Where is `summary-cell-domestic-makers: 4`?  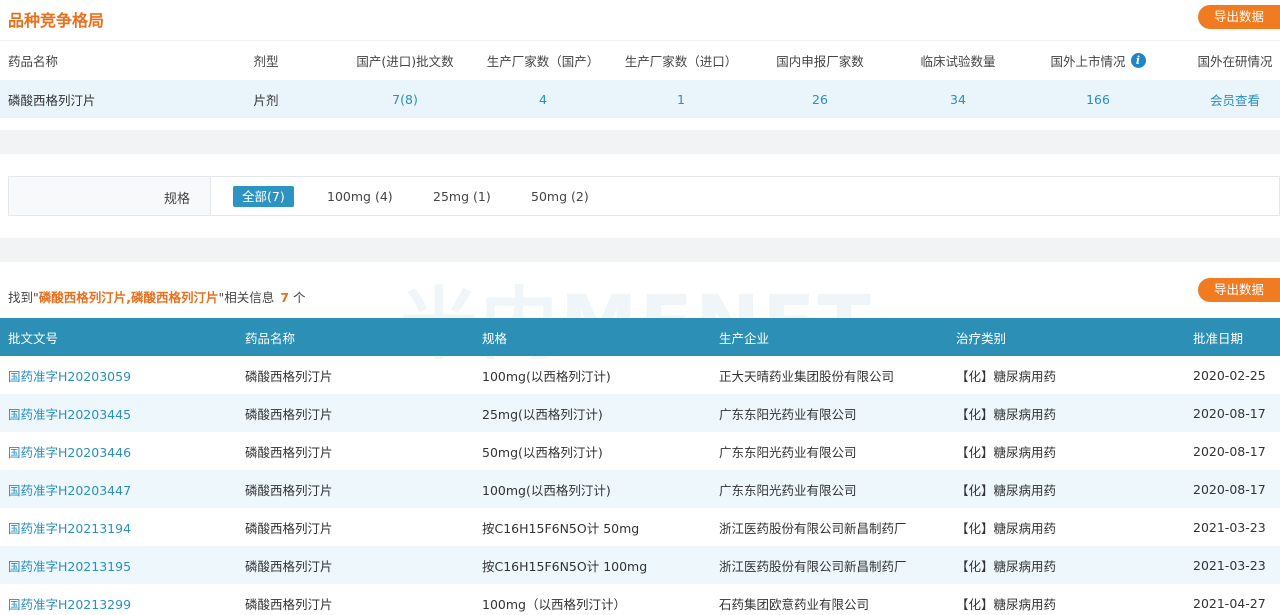
summary-cell-domestic-makers: 4 is located at coordinates (543, 99).